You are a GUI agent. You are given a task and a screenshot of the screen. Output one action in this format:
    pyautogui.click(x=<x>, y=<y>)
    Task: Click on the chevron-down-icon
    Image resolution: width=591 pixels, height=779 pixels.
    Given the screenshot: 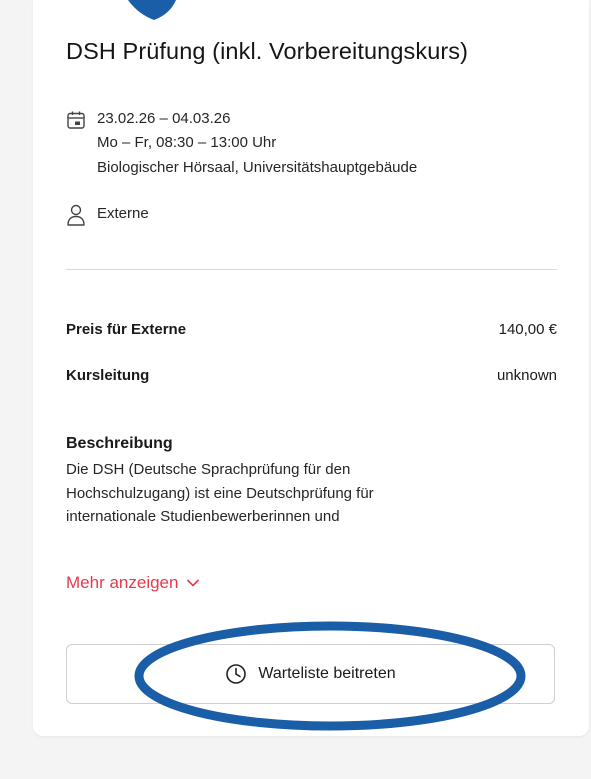 What is the action you would take?
    pyautogui.click(x=193, y=583)
    